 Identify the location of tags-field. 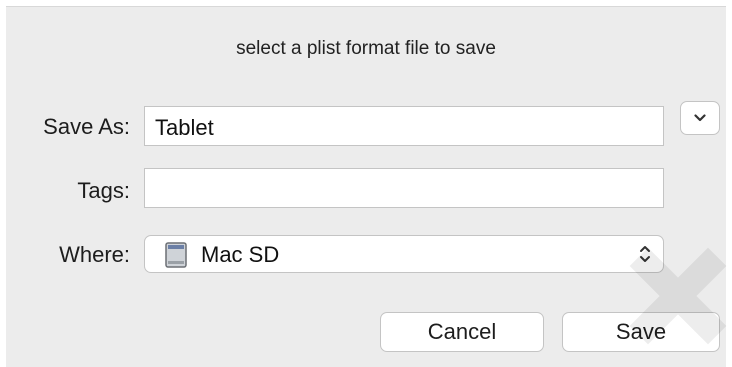
(404, 188).